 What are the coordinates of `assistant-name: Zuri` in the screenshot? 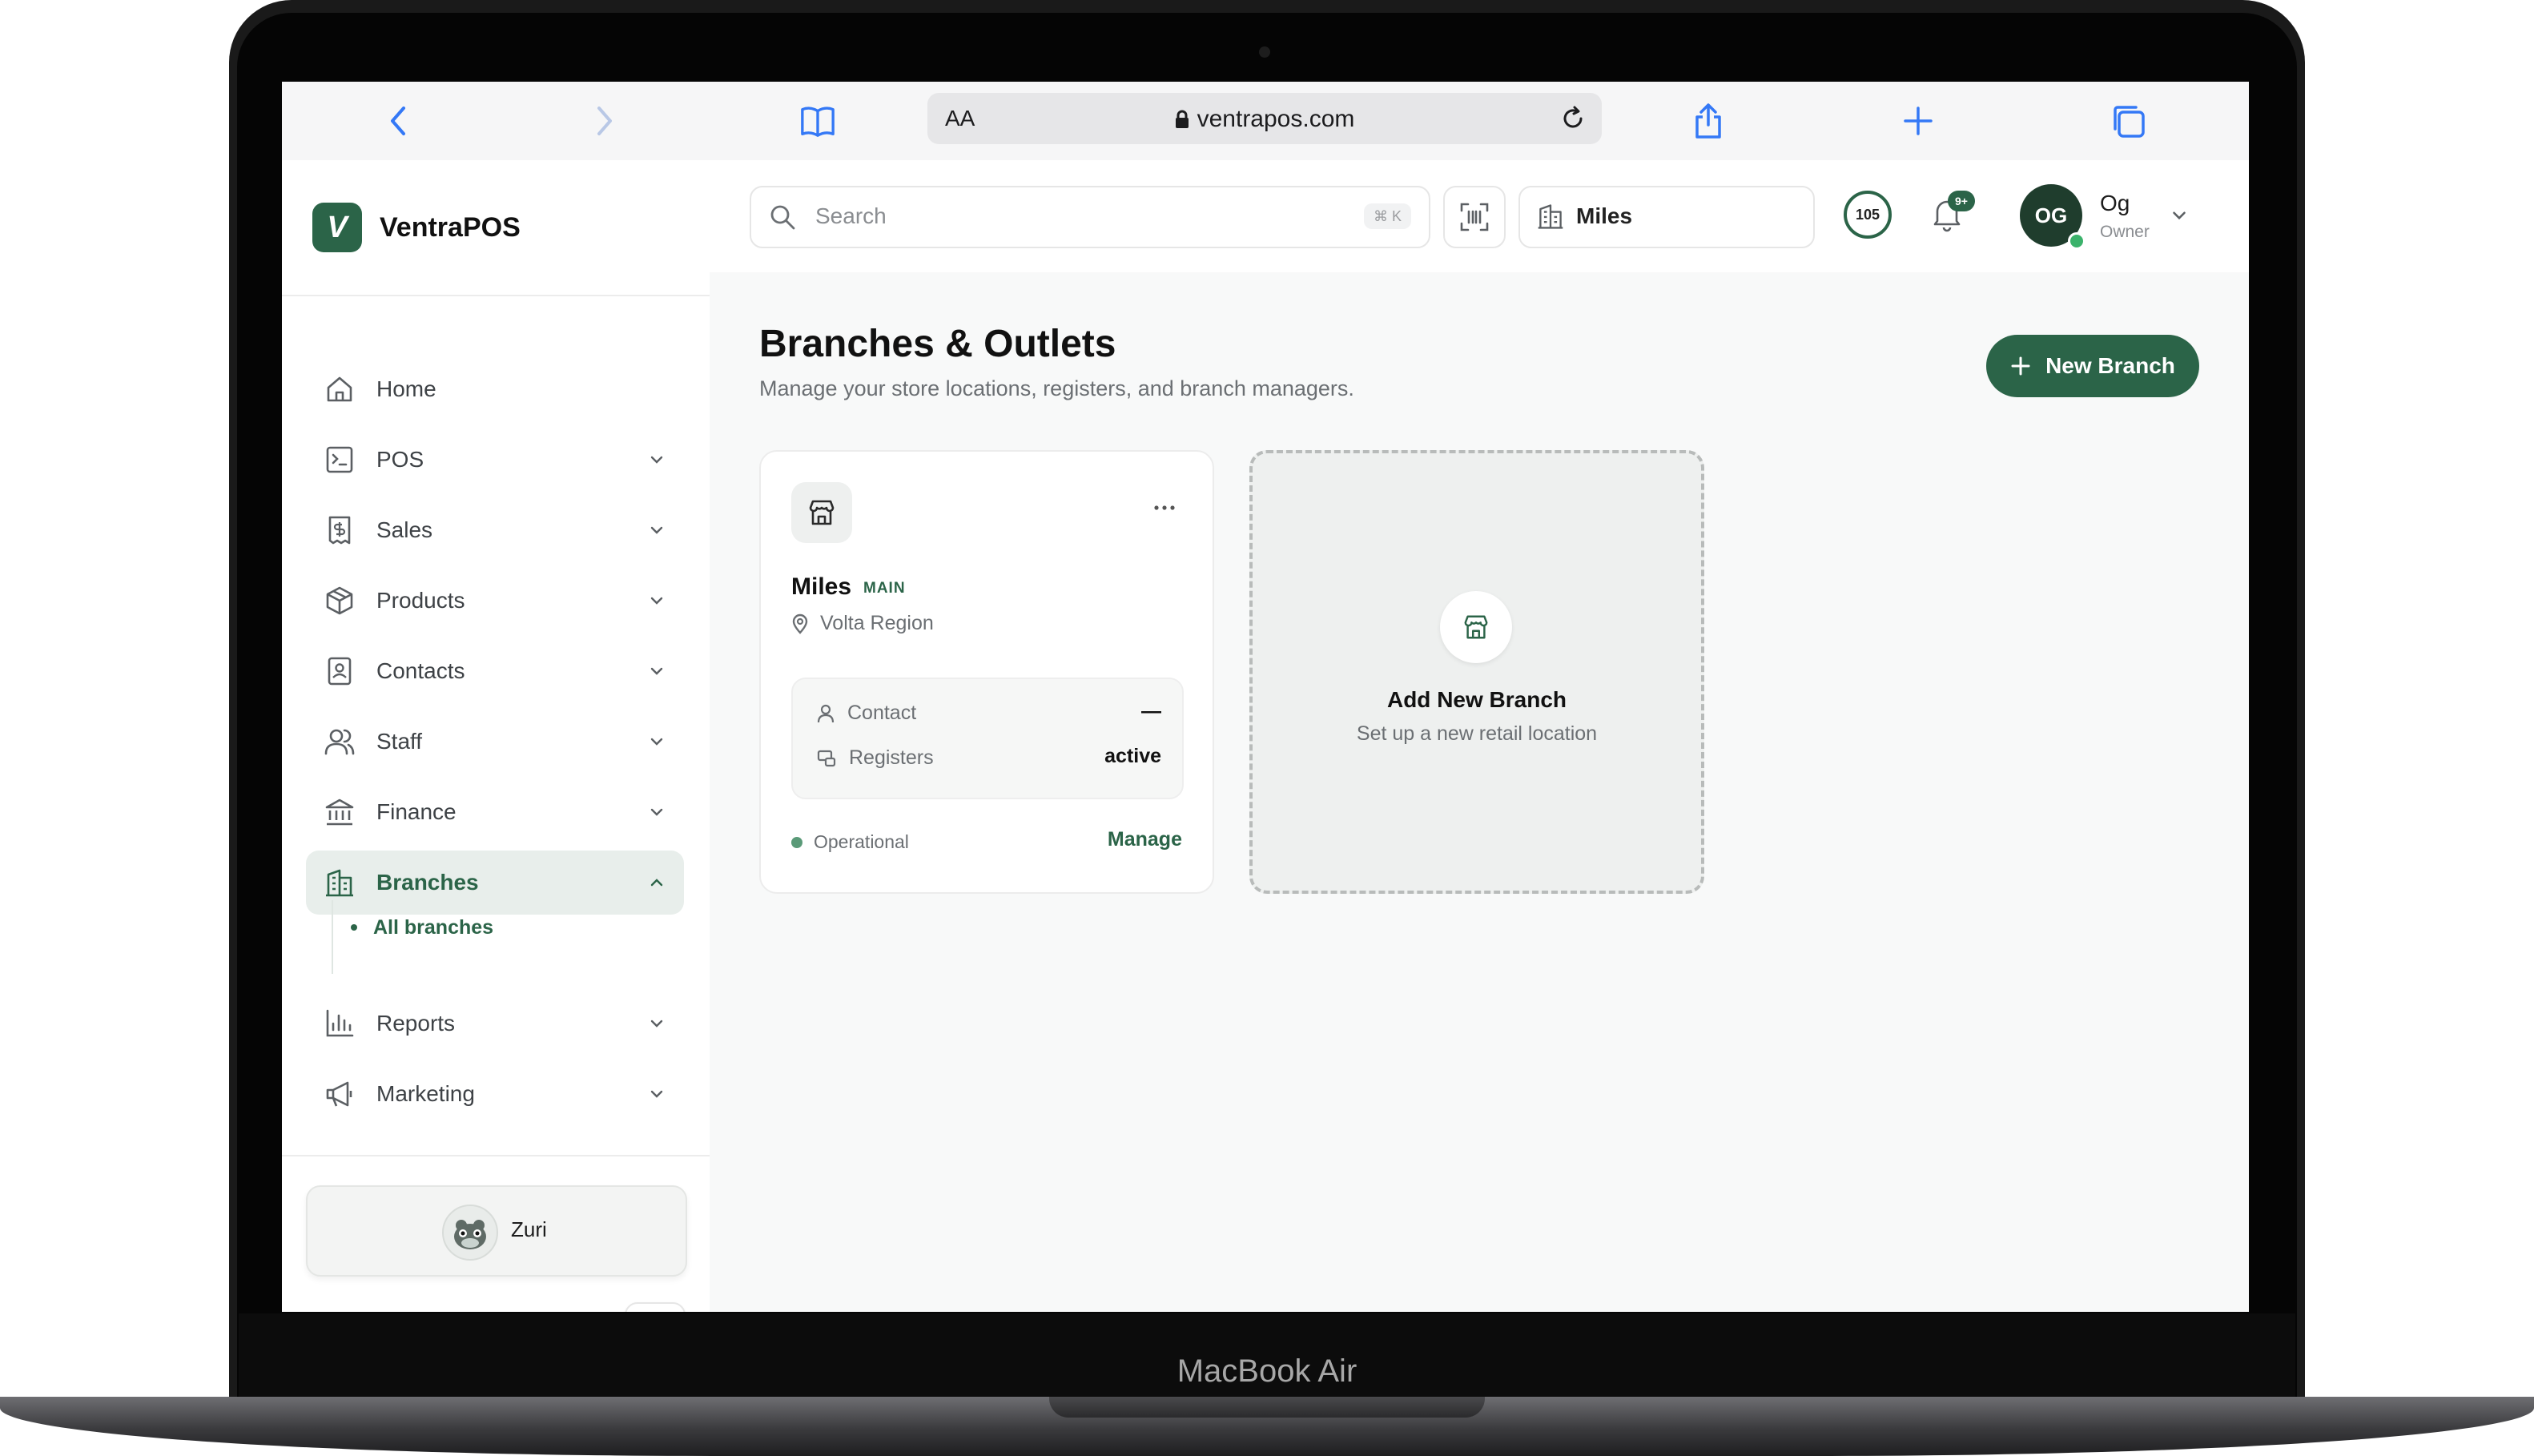 It's located at (529, 1229).